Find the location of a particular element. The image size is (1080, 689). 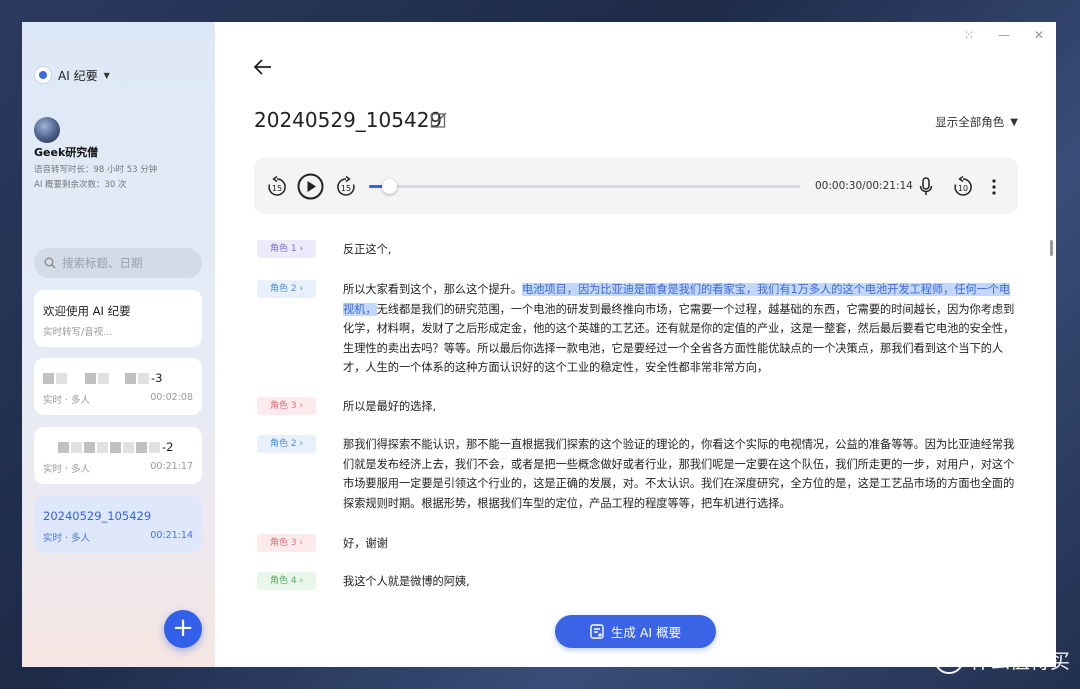

play-icon is located at coordinates (310, 186).